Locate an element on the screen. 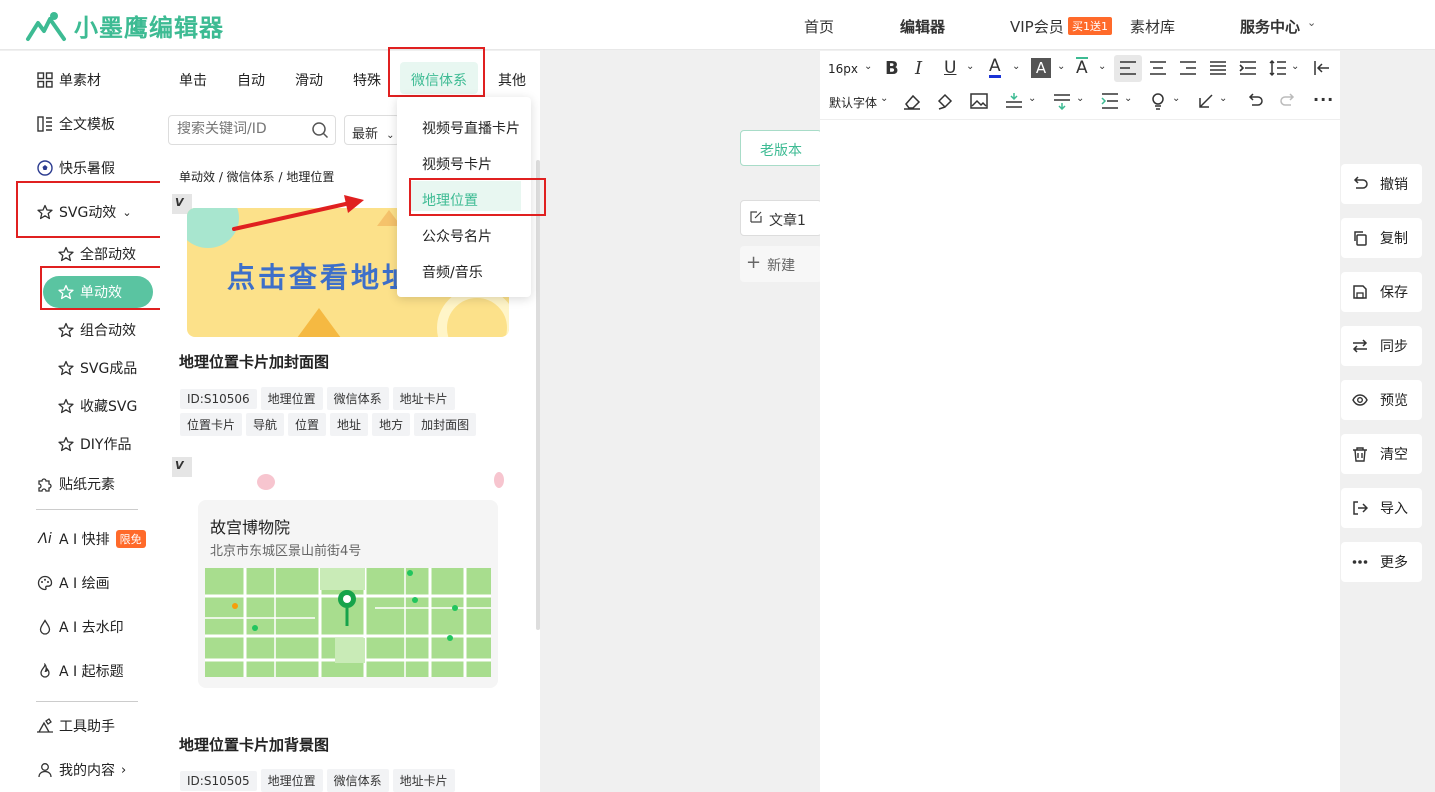 The height and width of the screenshot is (792, 1435). tag: 位置 is located at coordinates (307, 424).